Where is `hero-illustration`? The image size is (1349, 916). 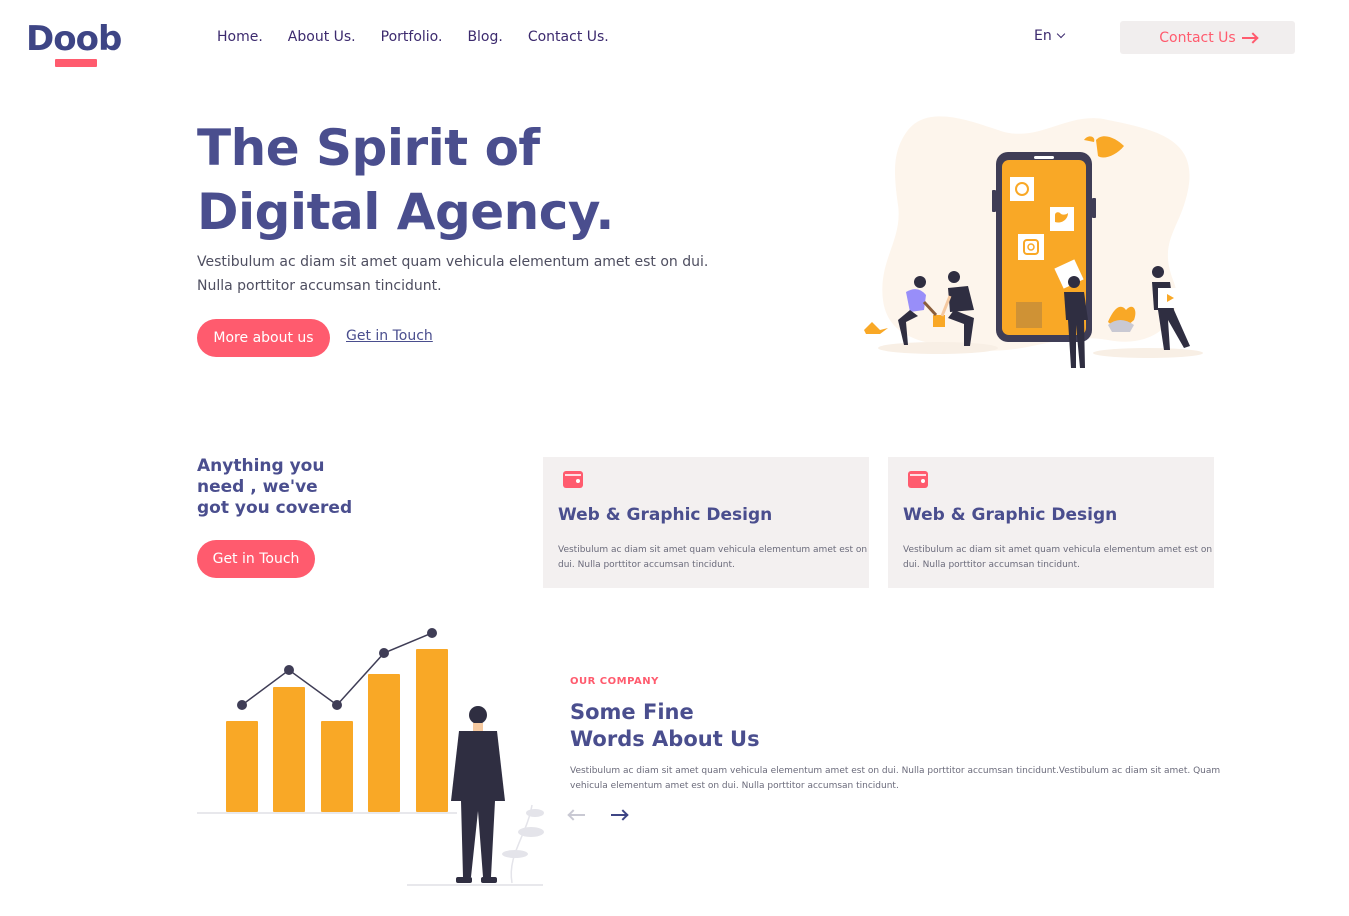 hero-illustration is located at coordinates (1033, 242).